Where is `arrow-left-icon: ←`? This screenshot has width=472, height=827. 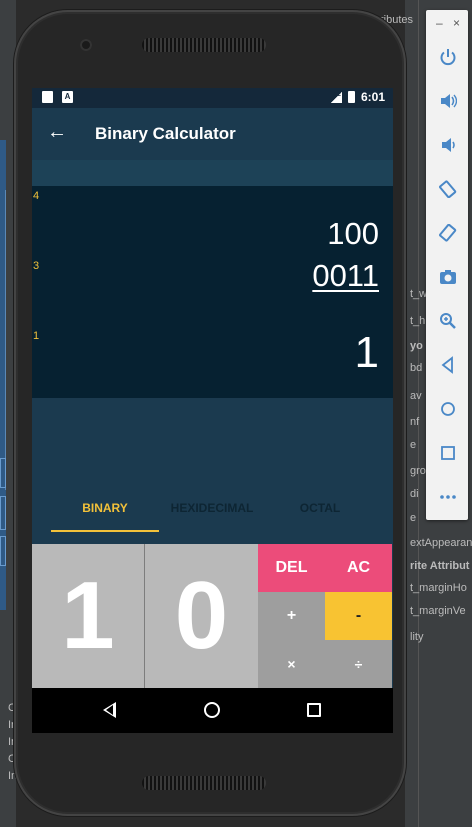
arrow-left-icon: ← is located at coordinates (58, 132).